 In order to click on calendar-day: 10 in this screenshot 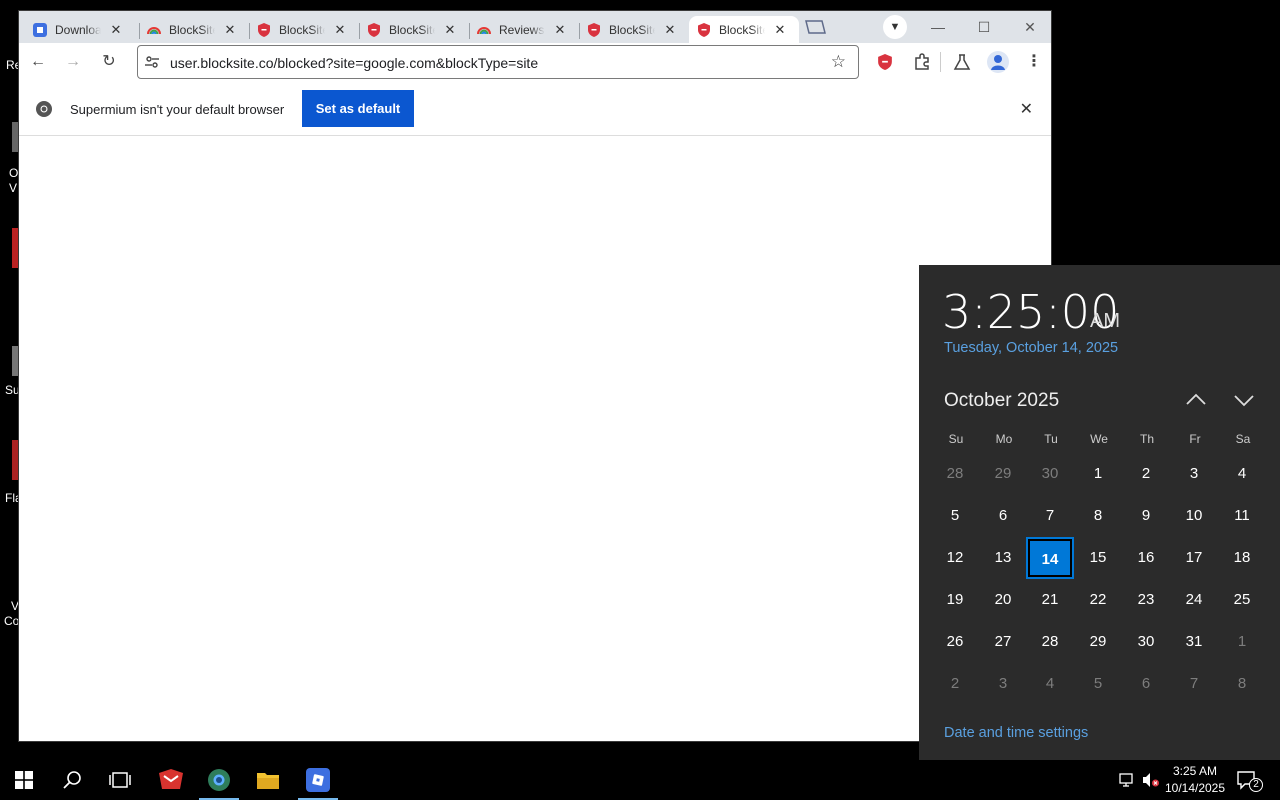, I will do `click(1194, 516)`.